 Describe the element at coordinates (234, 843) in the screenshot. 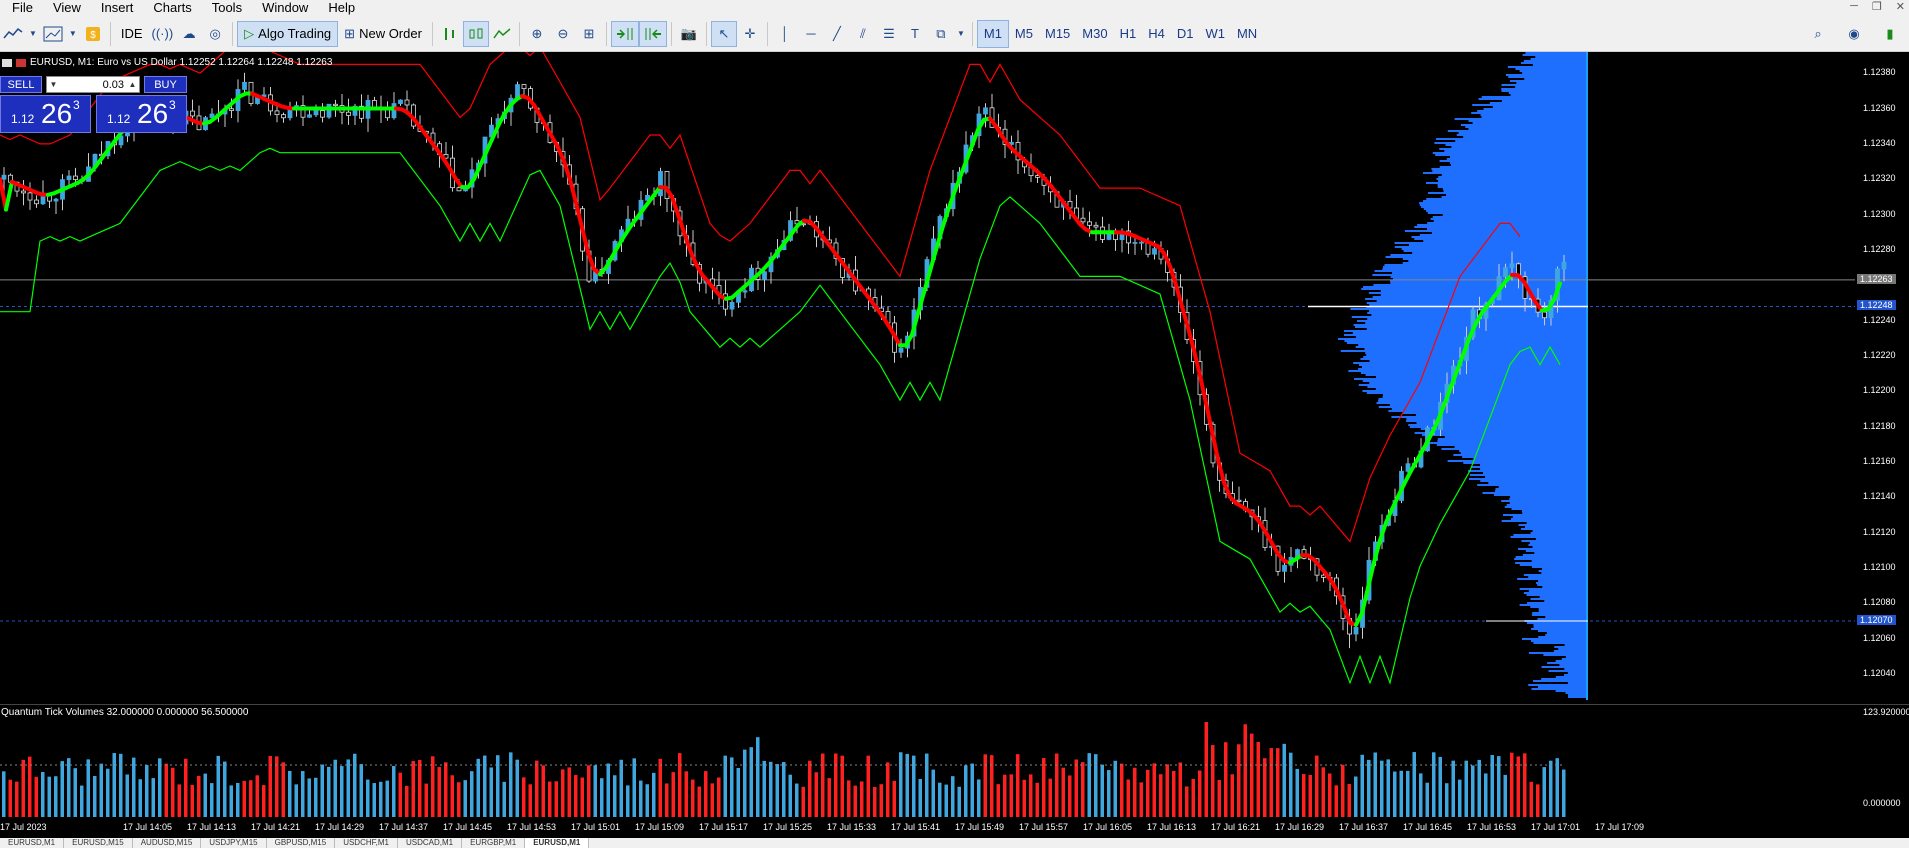

I see `chart-tab: USDJPY,M15` at that location.